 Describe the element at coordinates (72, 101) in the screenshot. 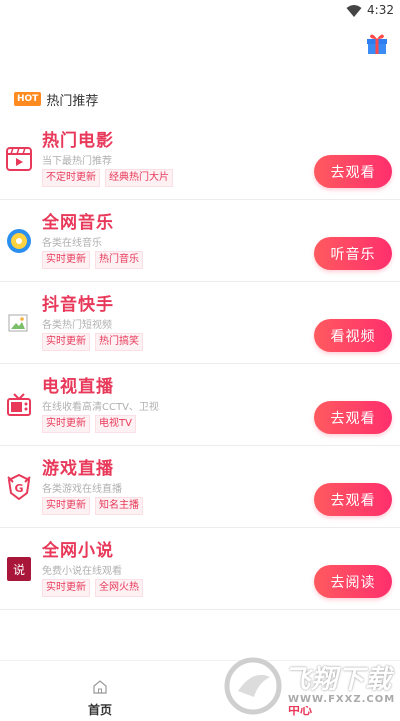

I see `hot-section-title: 热门推荐` at that location.